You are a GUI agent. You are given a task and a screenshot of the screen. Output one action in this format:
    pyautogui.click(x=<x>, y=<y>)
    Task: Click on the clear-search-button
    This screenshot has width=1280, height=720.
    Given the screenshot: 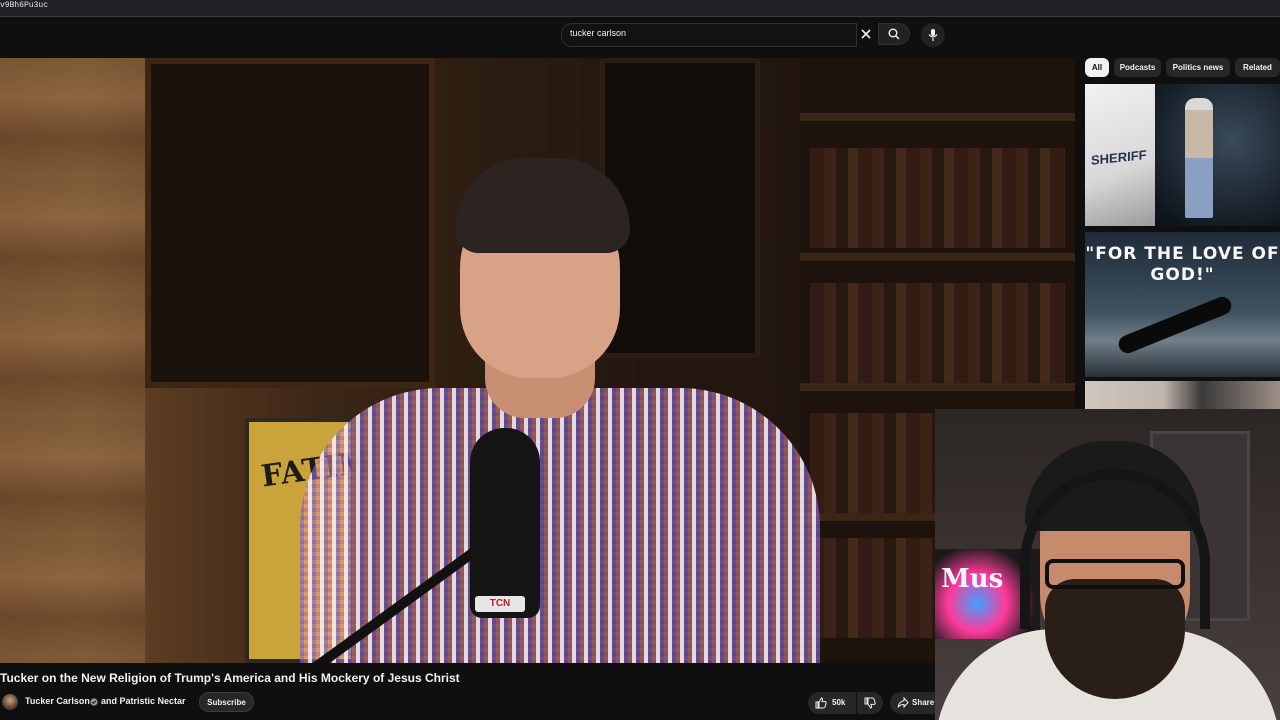 What is the action you would take?
    pyautogui.click(x=866, y=34)
    